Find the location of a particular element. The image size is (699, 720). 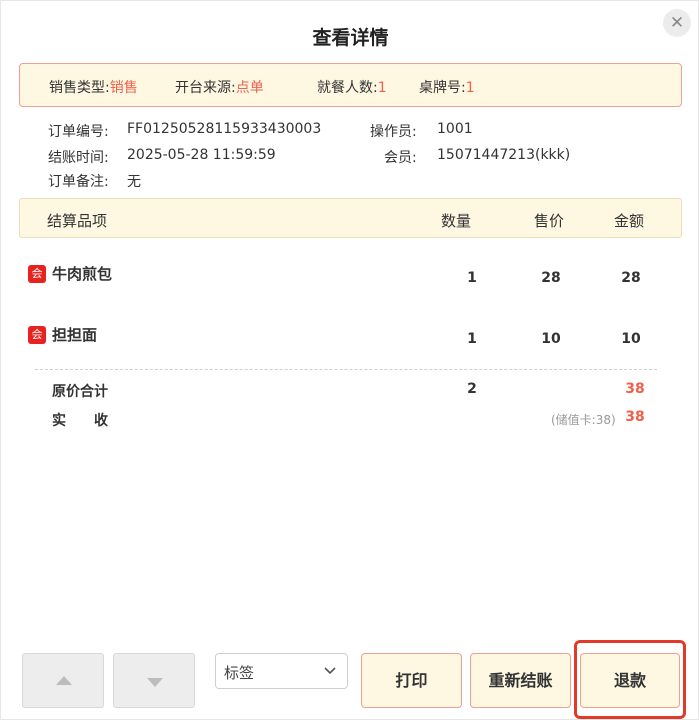

product-price: 10 is located at coordinates (551, 339).